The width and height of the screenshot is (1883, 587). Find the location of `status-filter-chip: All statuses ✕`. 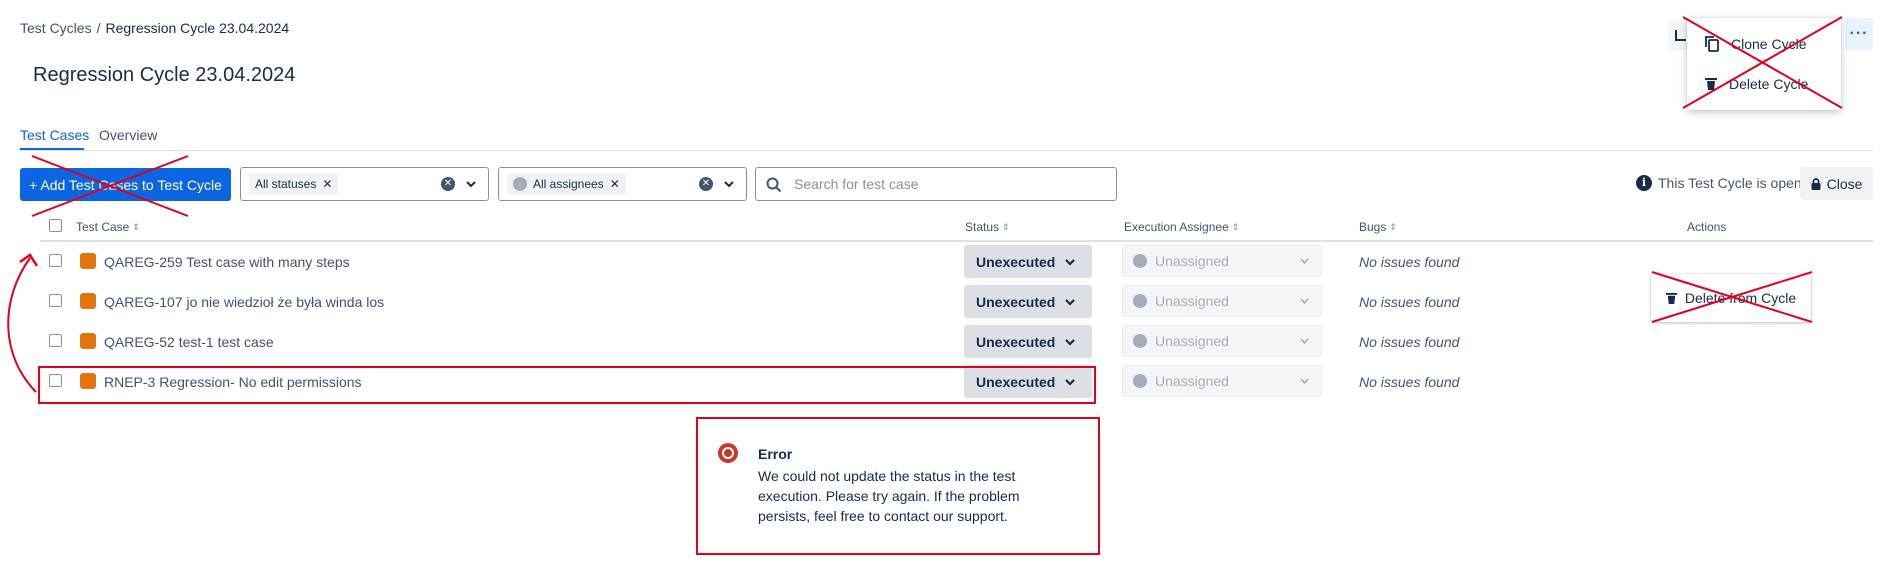

status-filter-chip: All statuses ✕ is located at coordinates (294, 184).